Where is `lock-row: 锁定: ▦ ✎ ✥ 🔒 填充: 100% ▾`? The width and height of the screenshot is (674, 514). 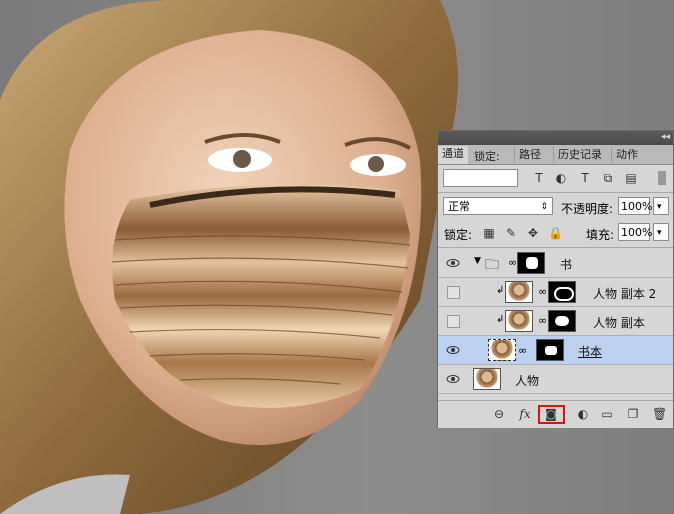
lock-row: 锁定: ▦ ✎ ✥ 🔒 填充: 100% ▾ is located at coordinates (555, 232).